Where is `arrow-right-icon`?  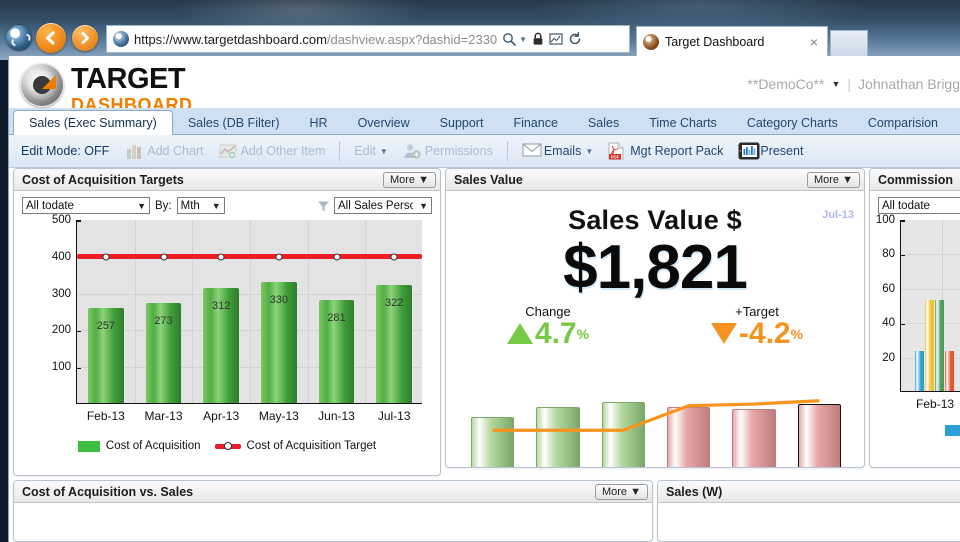 arrow-right-icon is located at coordinates (85, 38).